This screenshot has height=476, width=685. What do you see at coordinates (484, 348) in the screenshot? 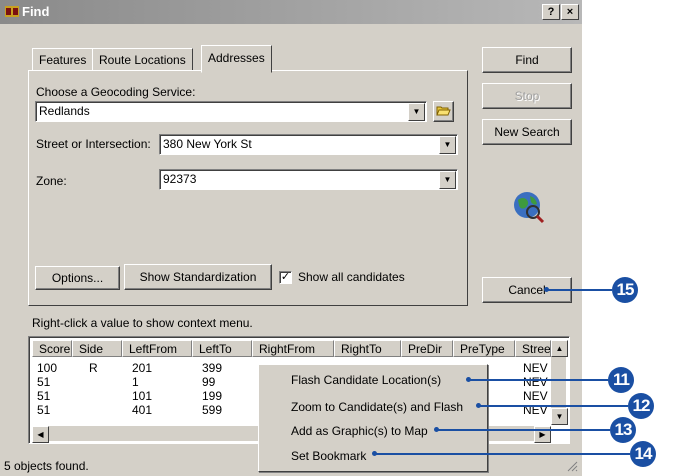
I see `column-pretype: PreType` at bounding box center [484, 348].